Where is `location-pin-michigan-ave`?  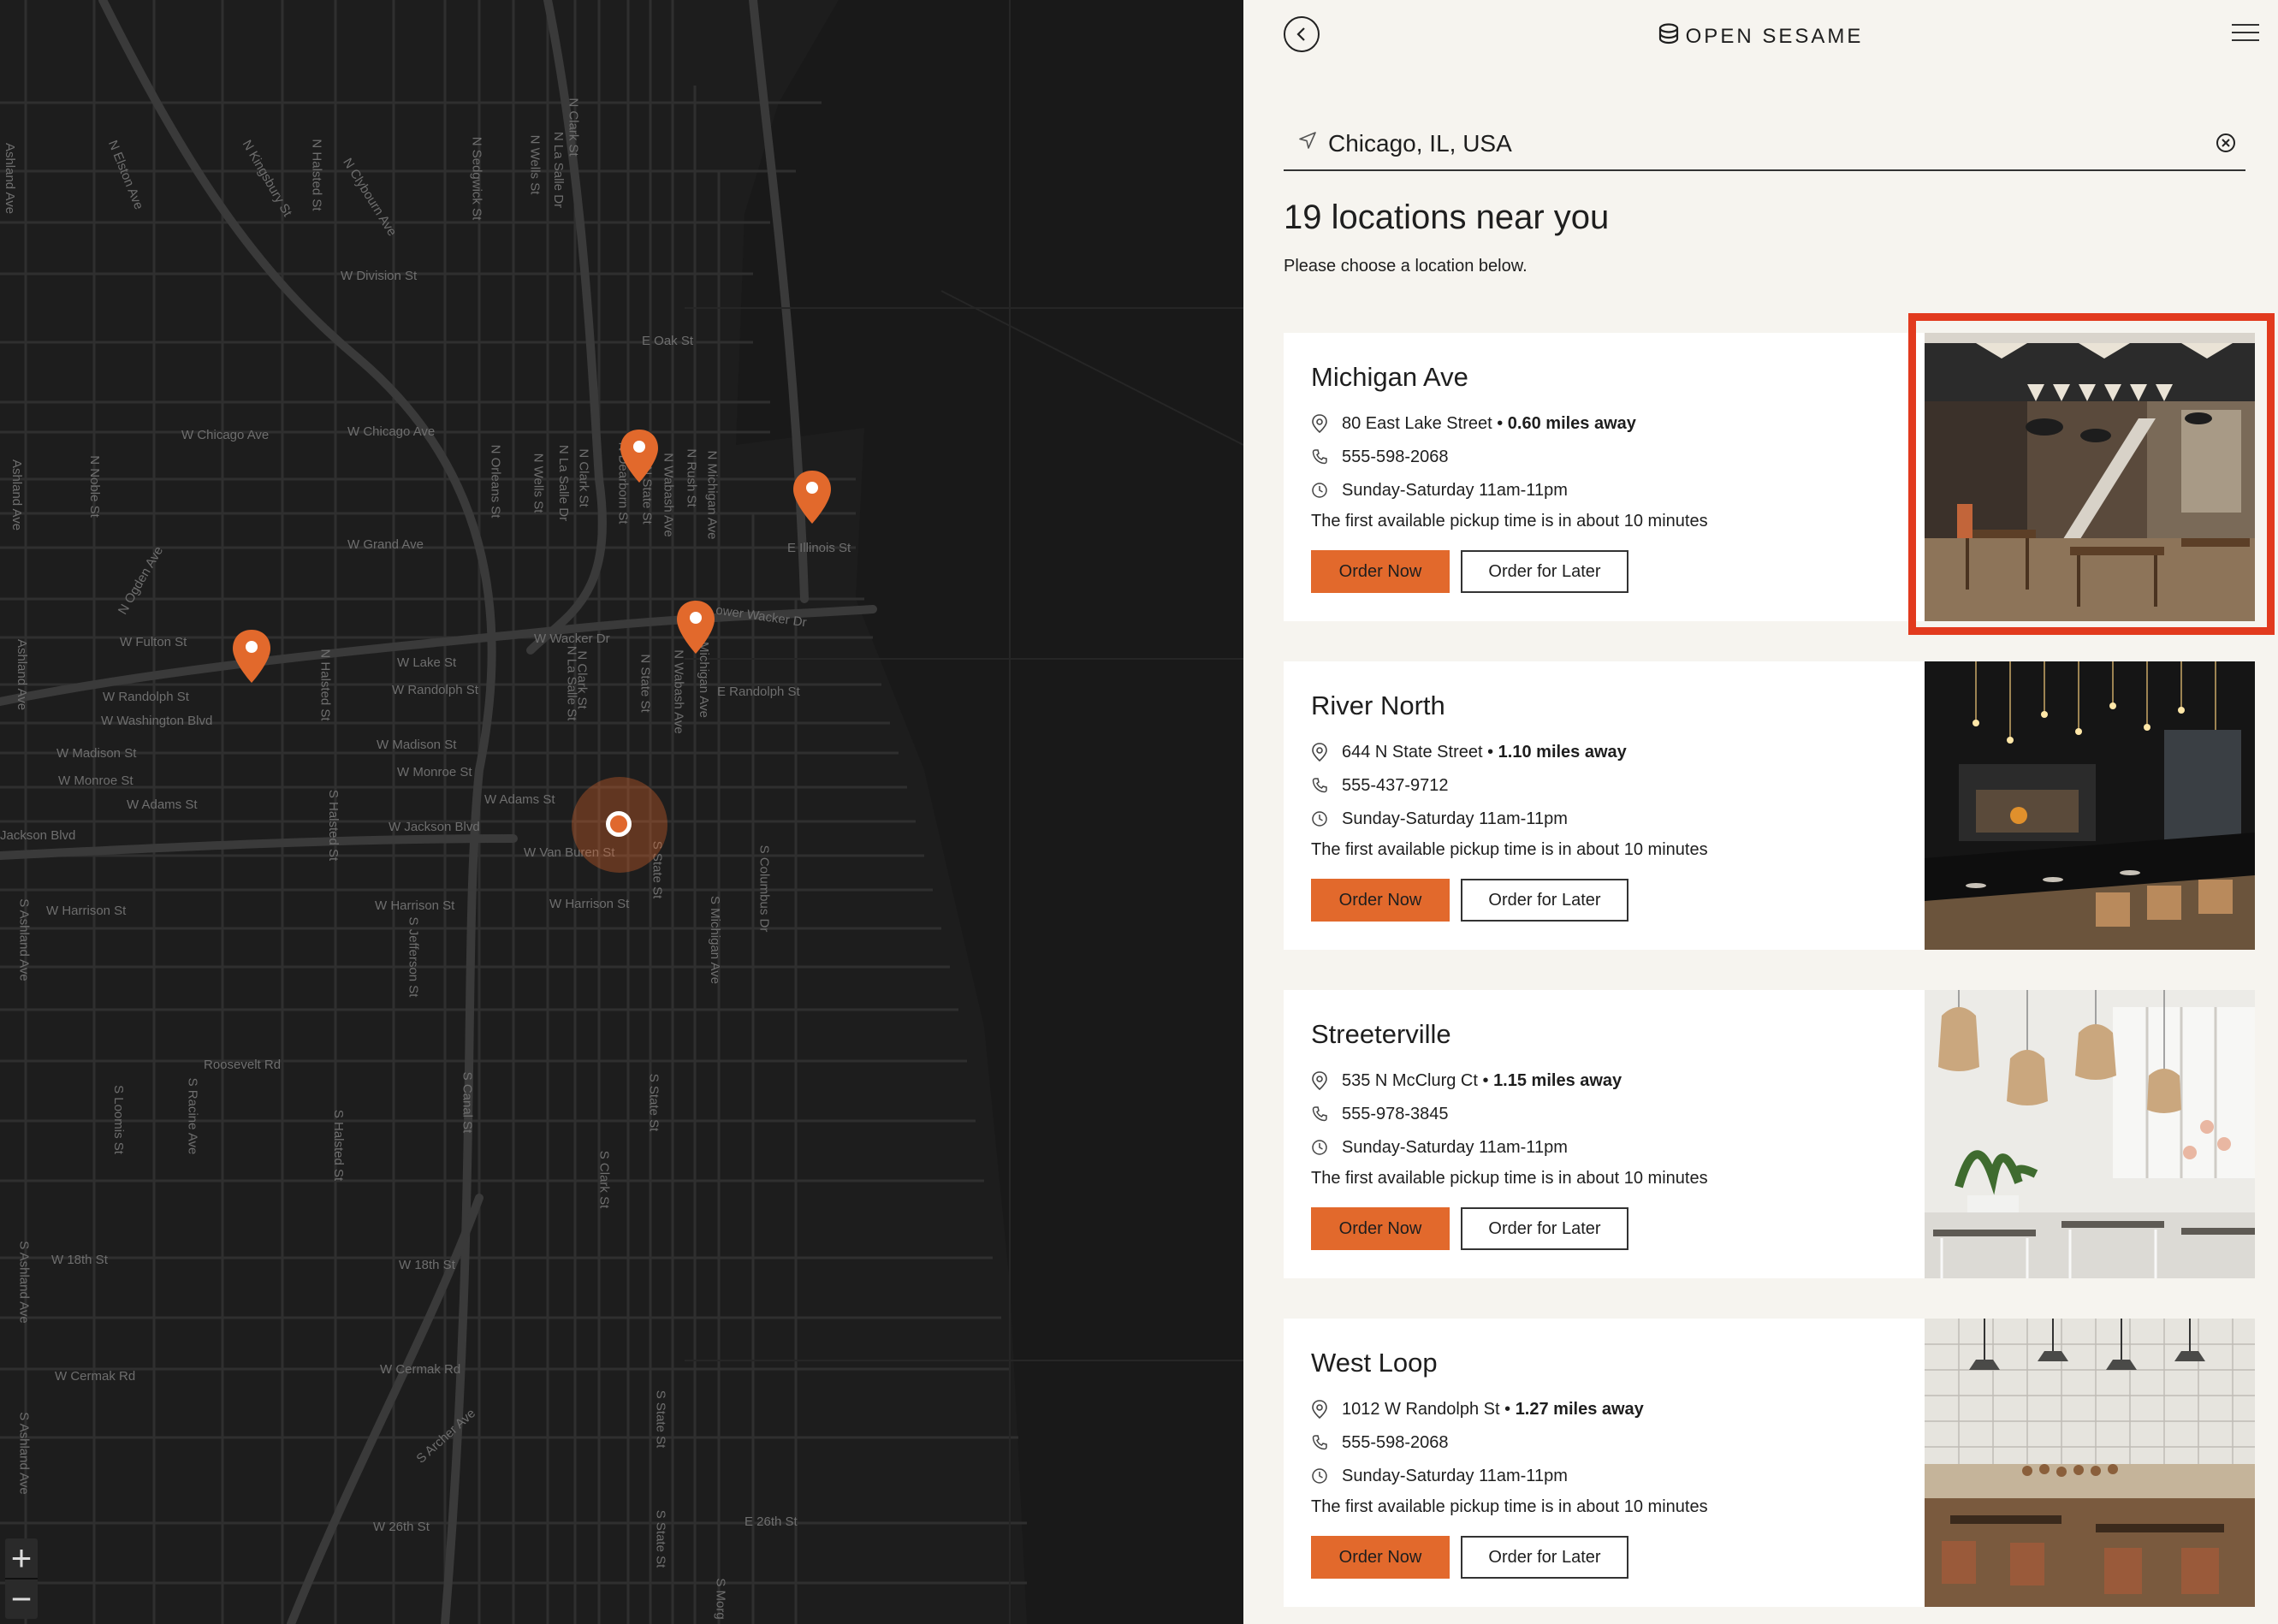 location-pin-michigan-ave is located at coordinates (695, 627).